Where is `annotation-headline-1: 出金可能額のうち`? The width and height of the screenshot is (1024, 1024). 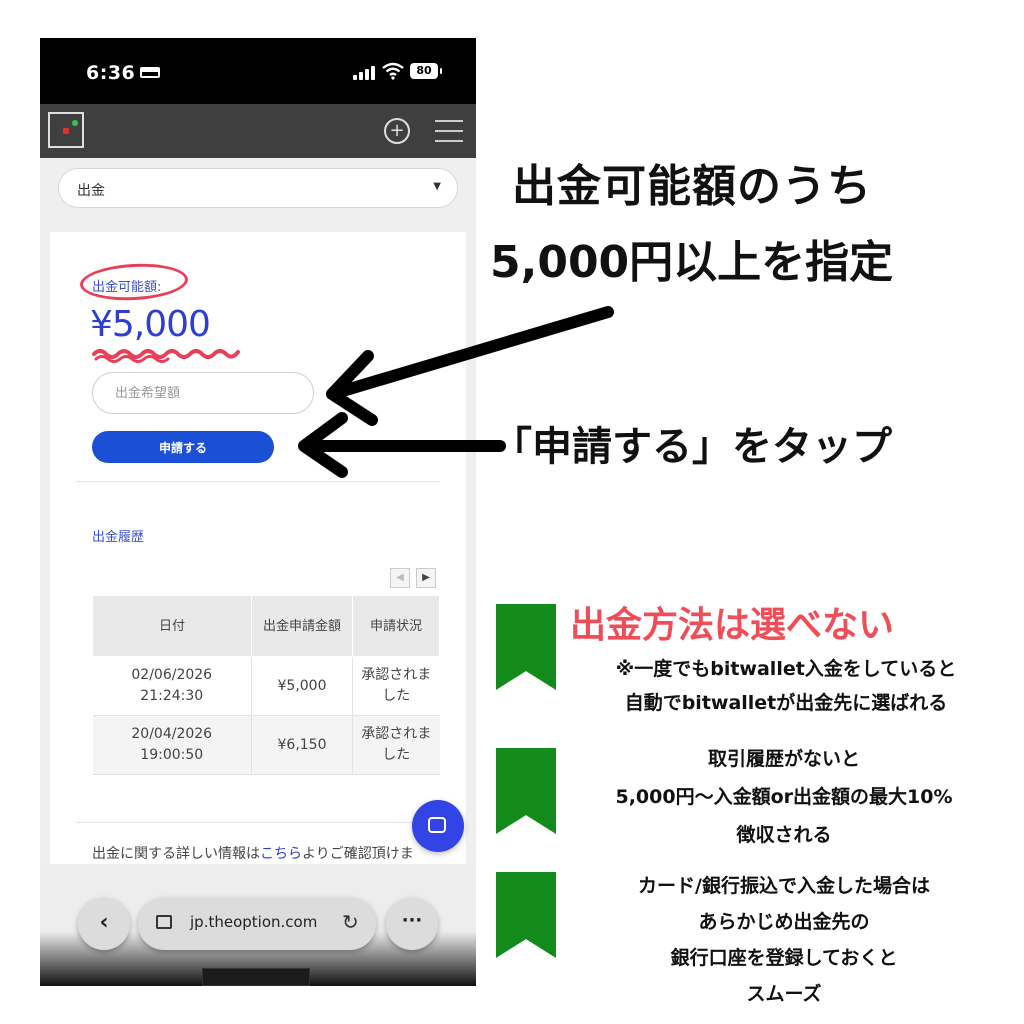
annotation-headline-1: 出金可能額のうち is located at coordinates (692, 186).